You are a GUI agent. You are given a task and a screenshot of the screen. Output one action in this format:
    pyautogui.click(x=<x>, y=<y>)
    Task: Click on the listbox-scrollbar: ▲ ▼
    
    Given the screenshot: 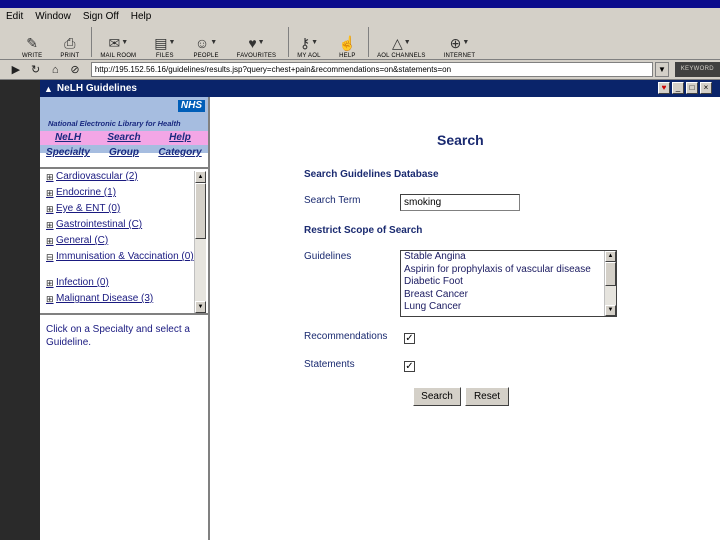 What is the action you would take?
    pyautogui.click(x=610, y=283)
    